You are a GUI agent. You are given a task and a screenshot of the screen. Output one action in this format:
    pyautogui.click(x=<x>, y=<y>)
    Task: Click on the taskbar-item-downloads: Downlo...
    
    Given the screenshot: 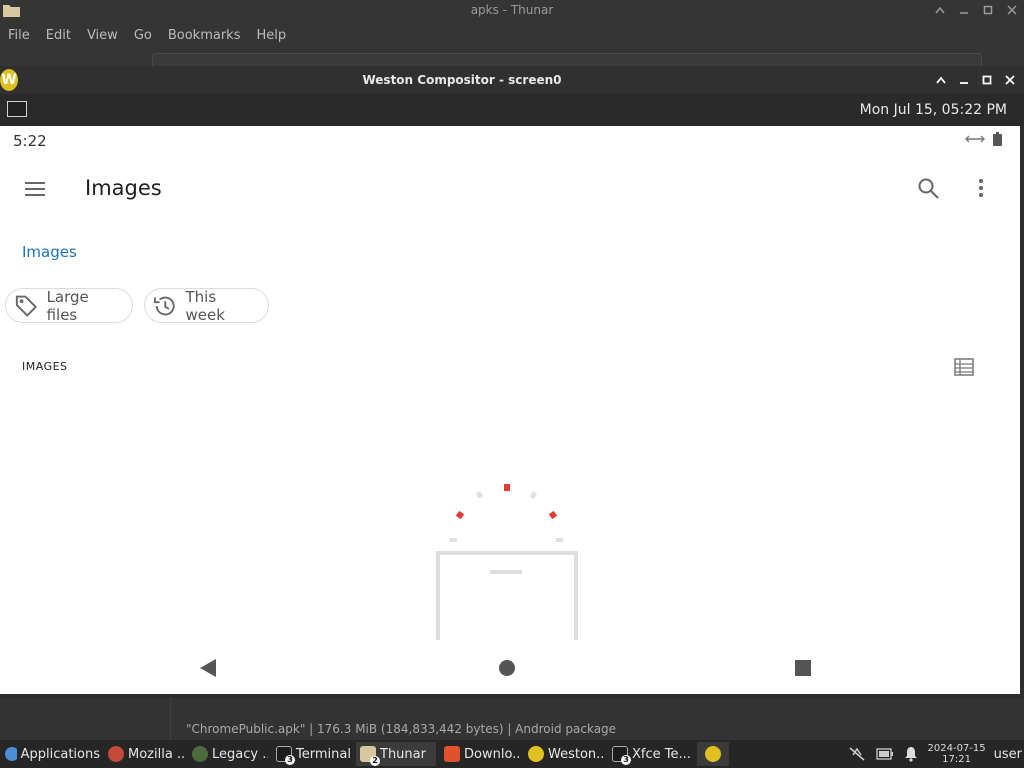 What is the action you would take?
    pyautogui.click(x=480, y=754)
    